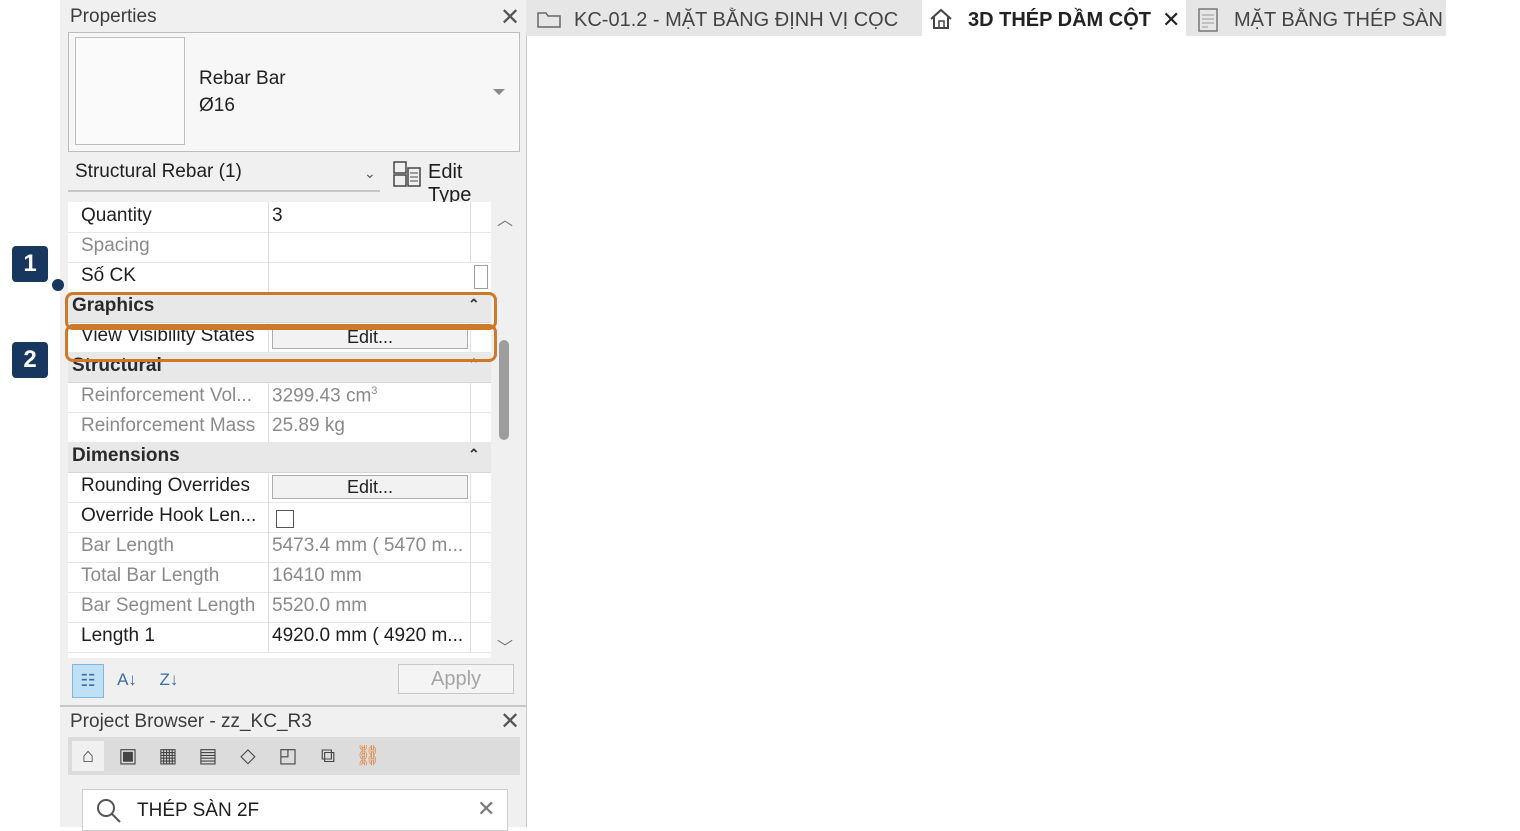 This screenshot has width=1520, height=831. I want to click on annotation-pointer-dot, so click(58, 285).